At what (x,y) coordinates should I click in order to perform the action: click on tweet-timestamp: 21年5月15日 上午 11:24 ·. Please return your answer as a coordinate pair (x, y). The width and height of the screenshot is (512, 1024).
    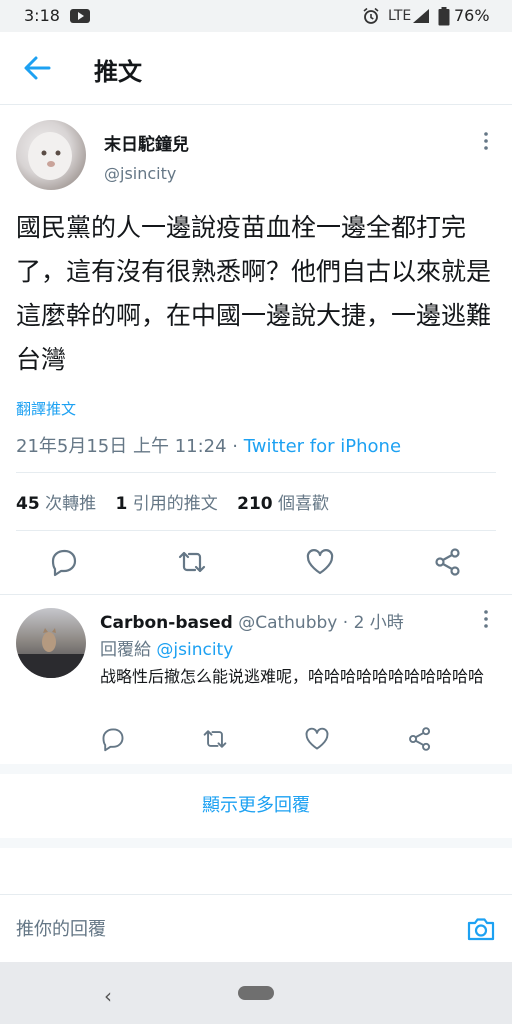
    Looking at the image, I should click on (130, 446).